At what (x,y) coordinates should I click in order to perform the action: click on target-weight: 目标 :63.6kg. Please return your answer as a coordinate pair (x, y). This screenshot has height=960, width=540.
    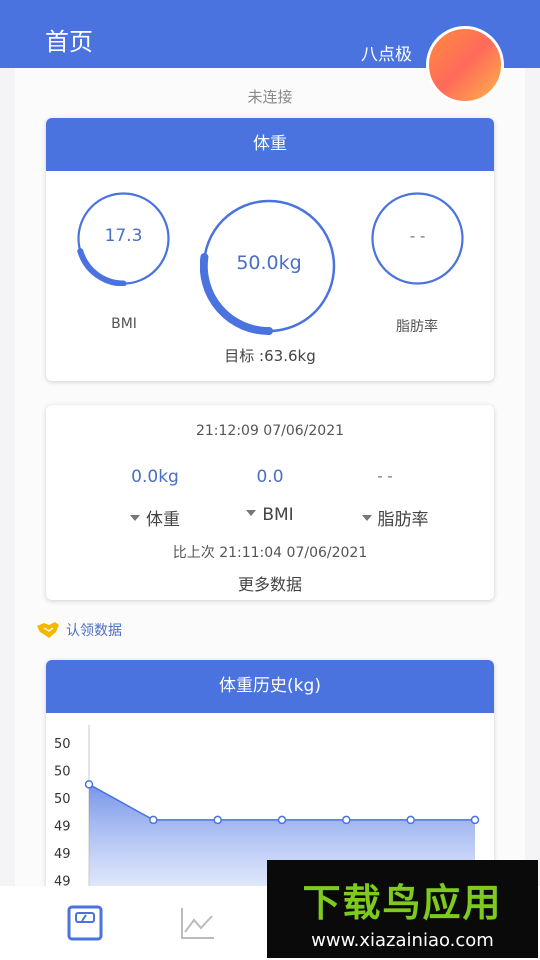
    Looking at the image, I should click on (270, 356).